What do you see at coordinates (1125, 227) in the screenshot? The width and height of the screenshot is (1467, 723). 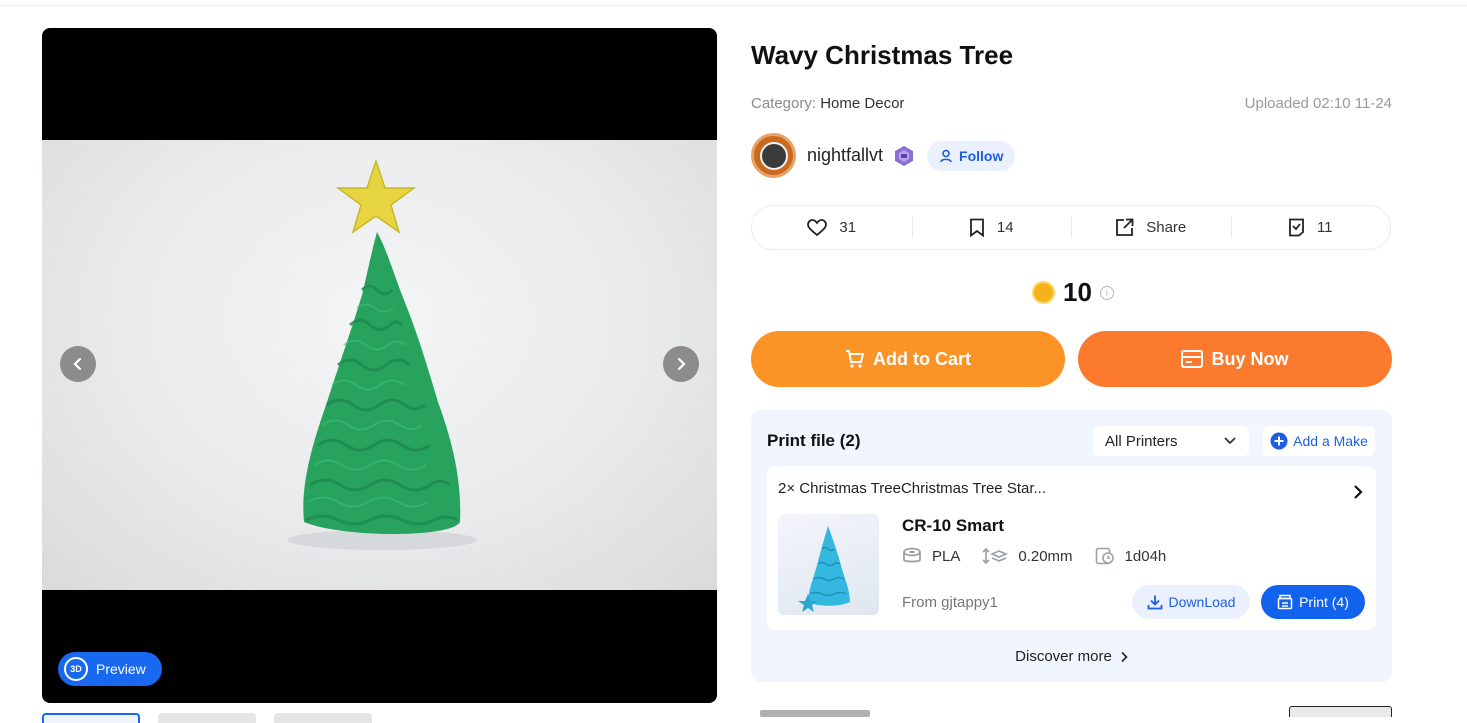 I see `share-icon` at bounding box center [1125, 227].